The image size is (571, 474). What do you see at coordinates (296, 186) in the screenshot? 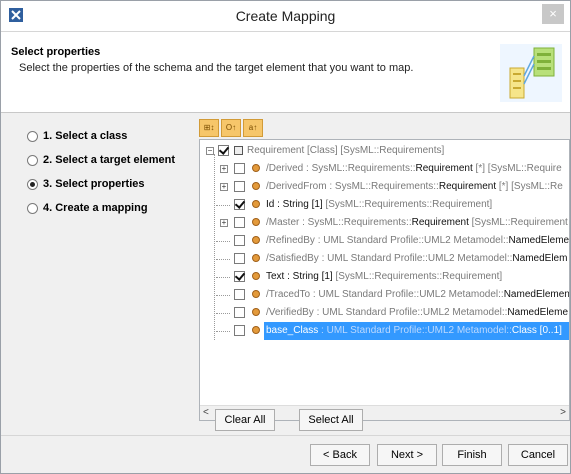
I see `property-name: /DerivedFrom` at bounding box center [296, 186].